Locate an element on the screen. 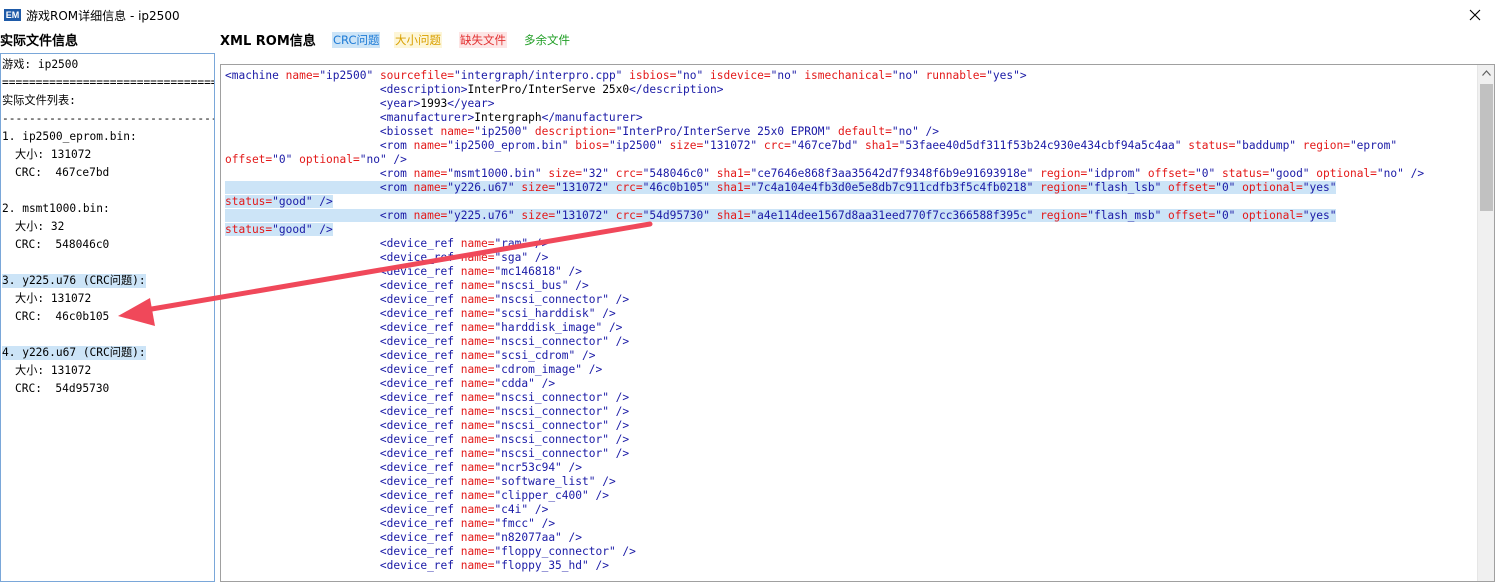  xml-token: ismechanical= is located at coordinates (848, 75).